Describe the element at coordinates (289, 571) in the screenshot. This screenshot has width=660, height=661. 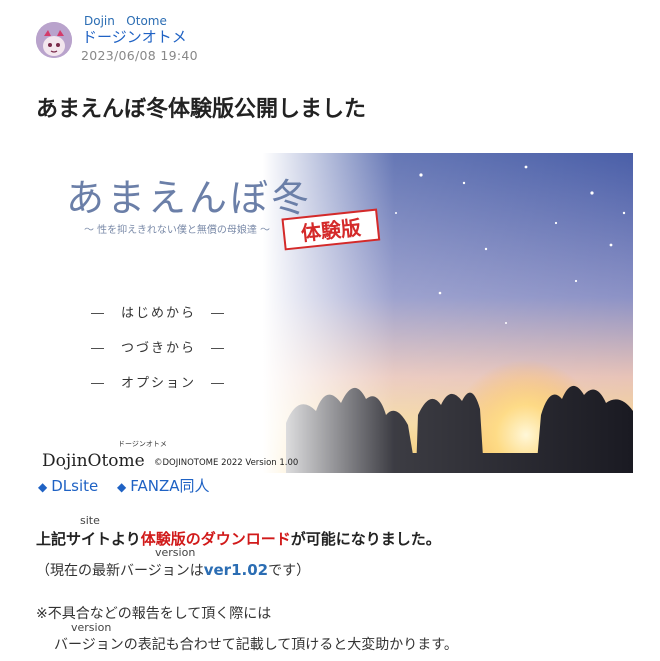
I see `version-text-b: です）` at that location.